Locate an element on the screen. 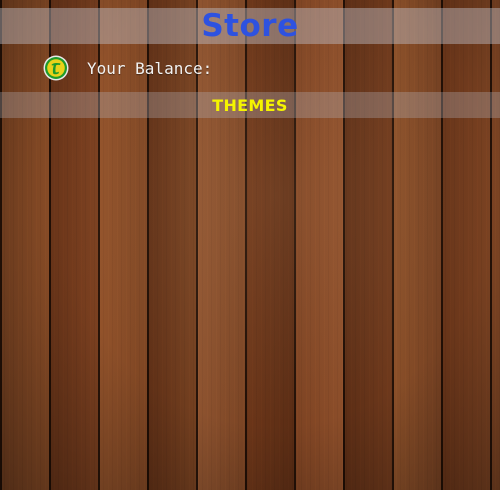 The width and height of the screenshot is (500, 490). store-header: Store is located at coordinates (250, 26).